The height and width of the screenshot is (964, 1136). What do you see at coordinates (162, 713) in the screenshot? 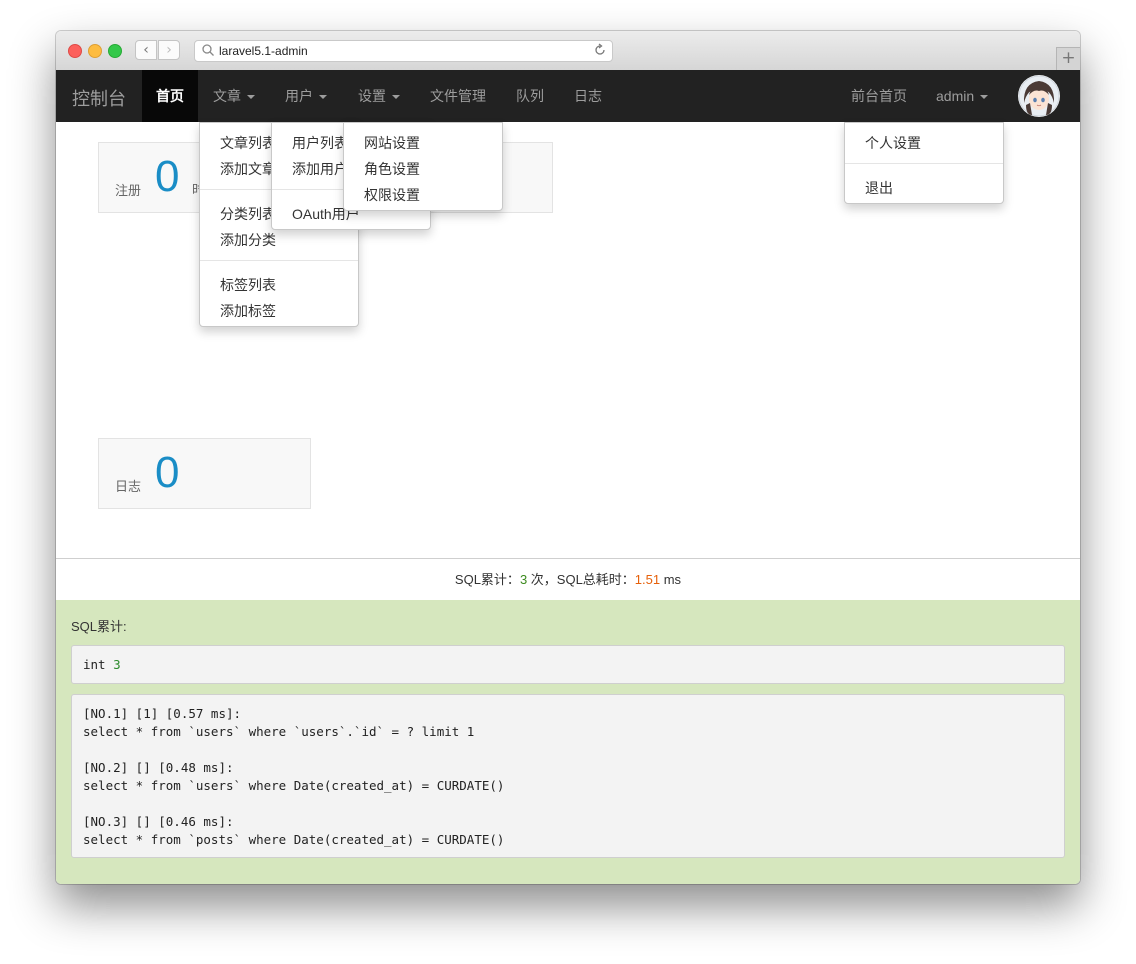
I see `query-header: [NO.1] [1] [0.57 ms]:` at bounding box center [162, 713].